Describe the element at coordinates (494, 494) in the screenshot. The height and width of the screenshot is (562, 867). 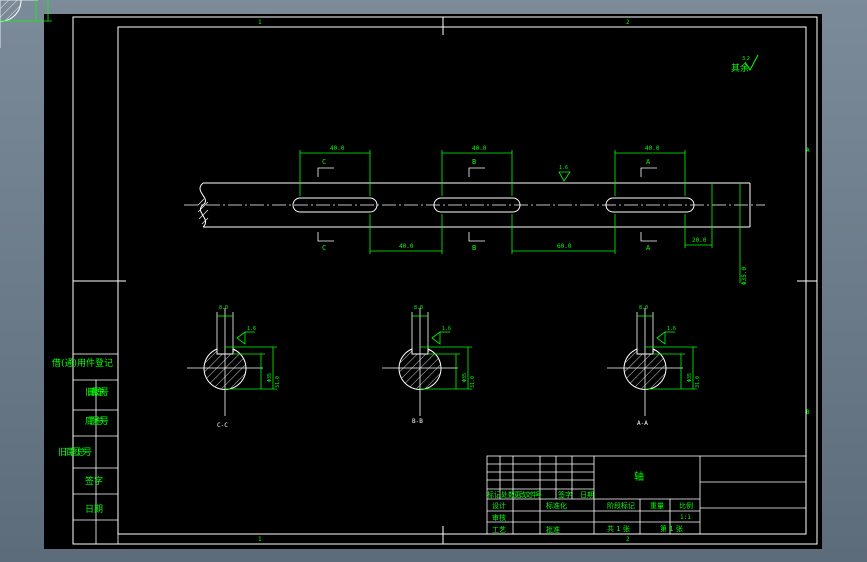
I see `title-header-mark: 标记` at that location.